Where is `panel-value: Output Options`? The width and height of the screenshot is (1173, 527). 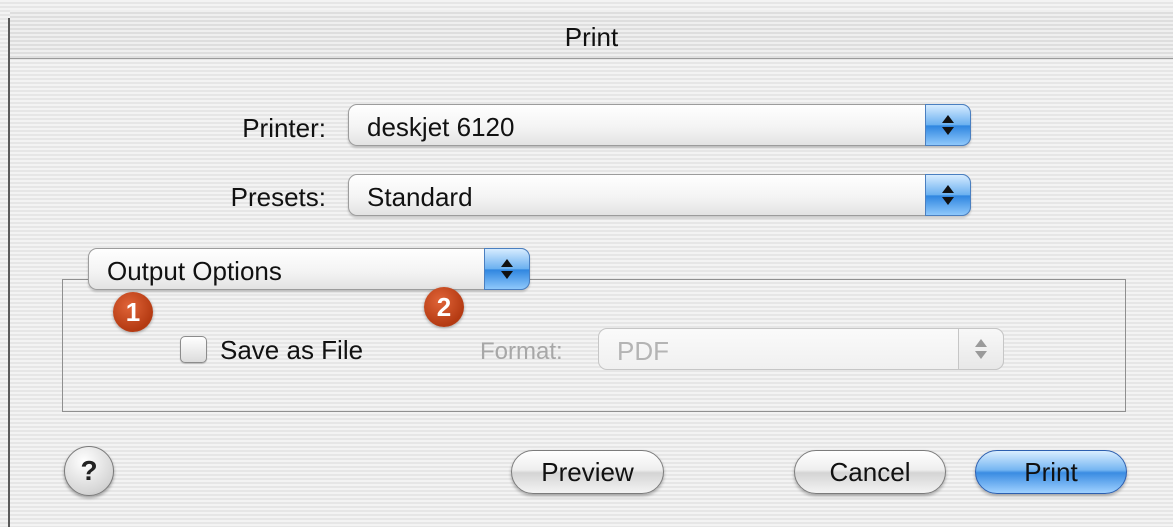 panel-value: Output Options is located at coordinates (194, 271).